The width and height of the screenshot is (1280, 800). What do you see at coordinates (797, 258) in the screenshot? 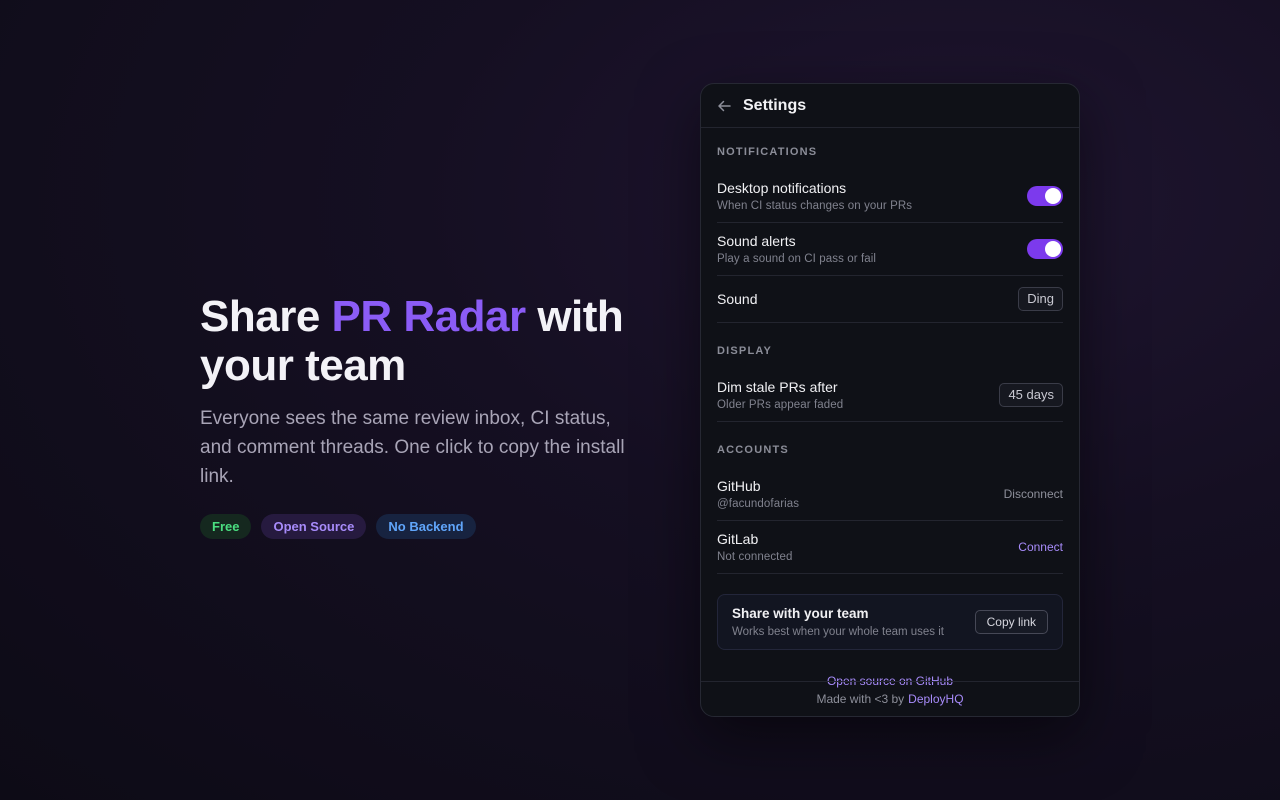
I see `setting-subtitle: Play a sound on CI pass or fail` at bounding box center [797, 258].